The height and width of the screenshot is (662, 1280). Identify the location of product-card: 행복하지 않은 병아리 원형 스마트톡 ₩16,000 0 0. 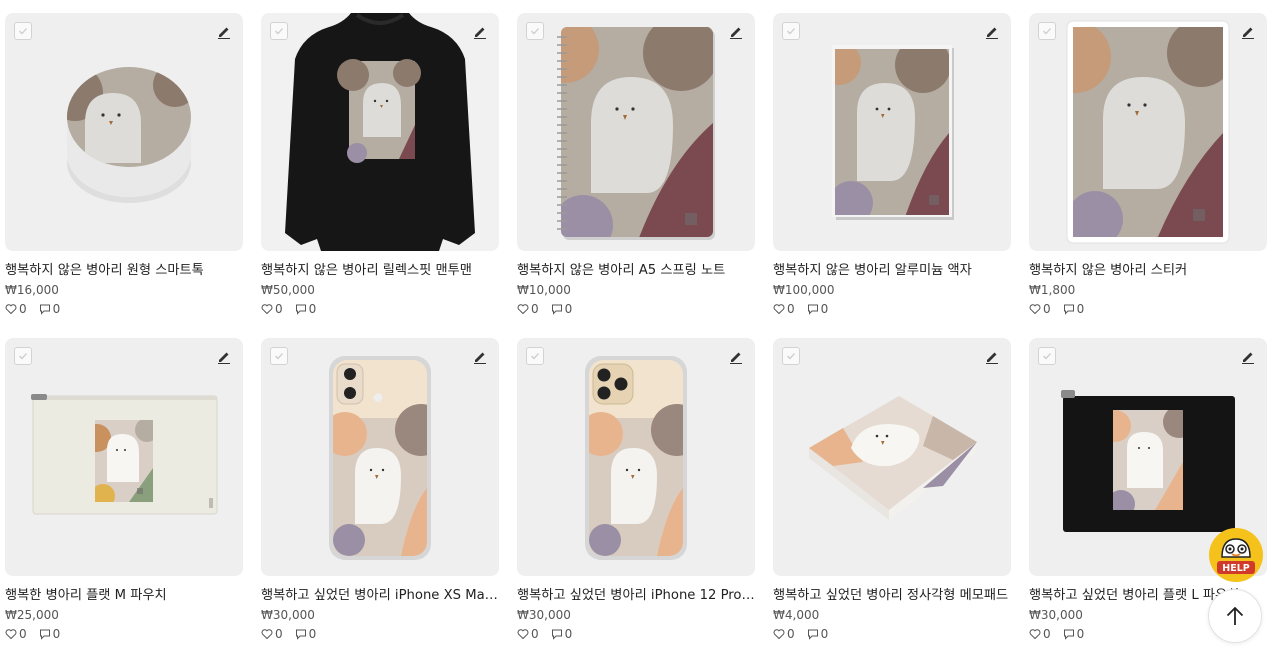
(124, 165).